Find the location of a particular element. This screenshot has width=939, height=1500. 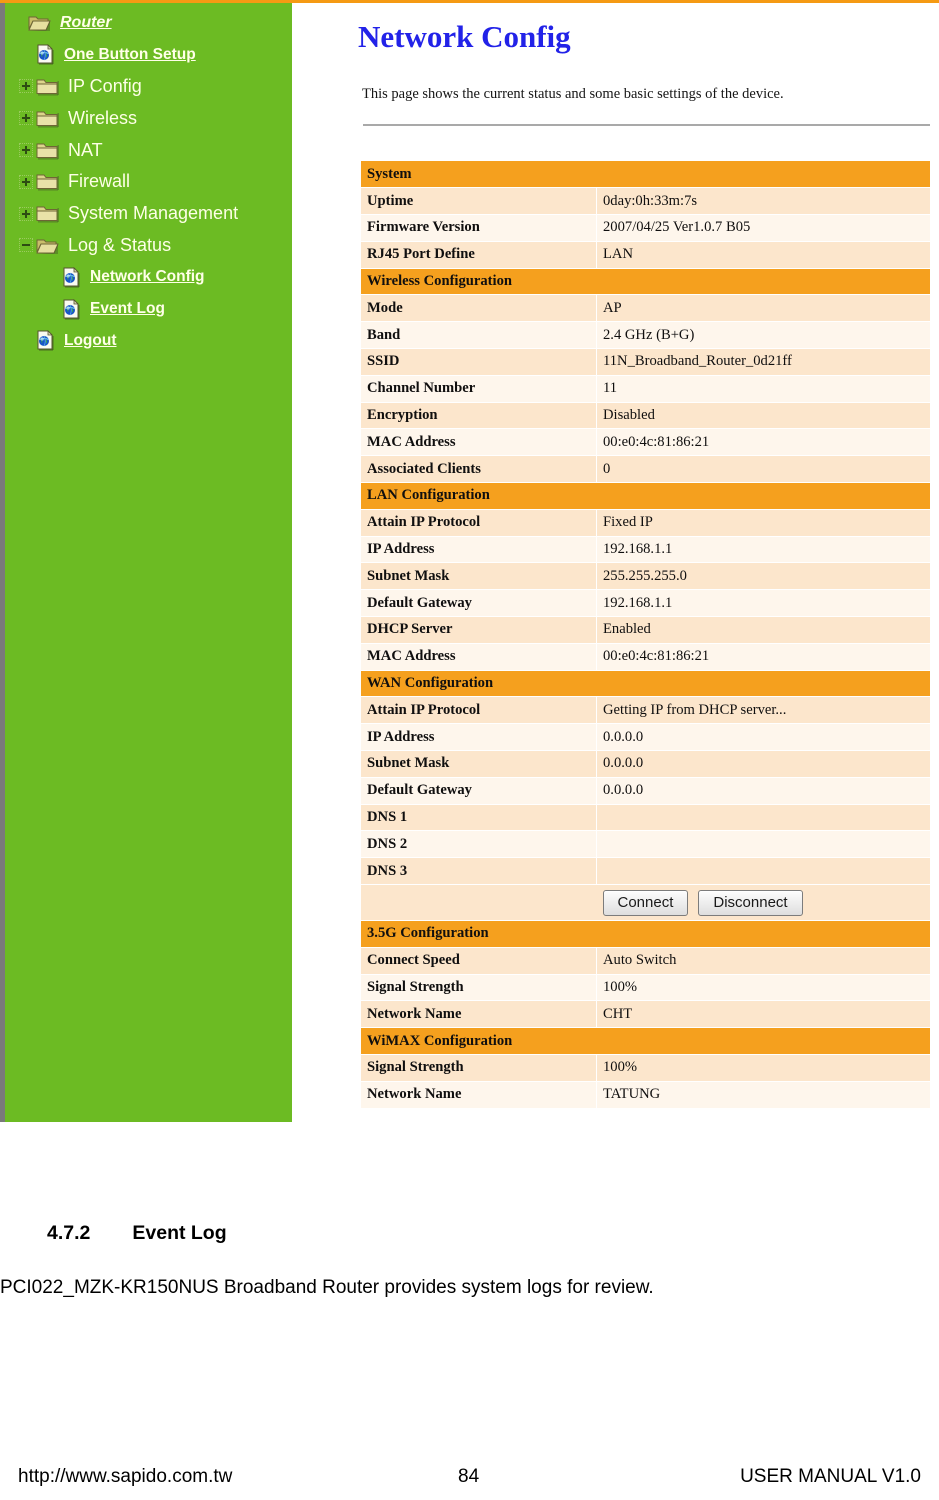

sidebar-item-router: Router is located at coordinates (148, 23).